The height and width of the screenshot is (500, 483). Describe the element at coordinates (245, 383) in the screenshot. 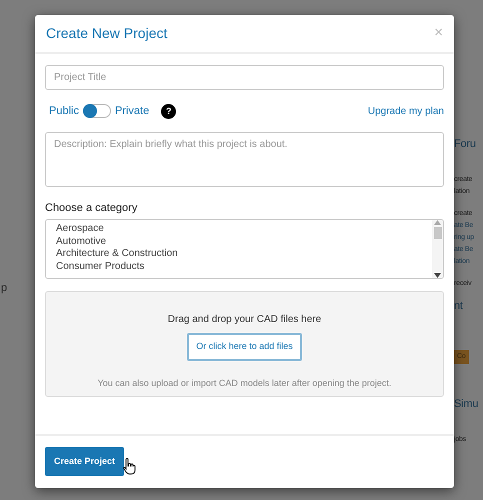

I see `dropzone-note: You can also upload or import CAD models later after opening the project.` at that location.